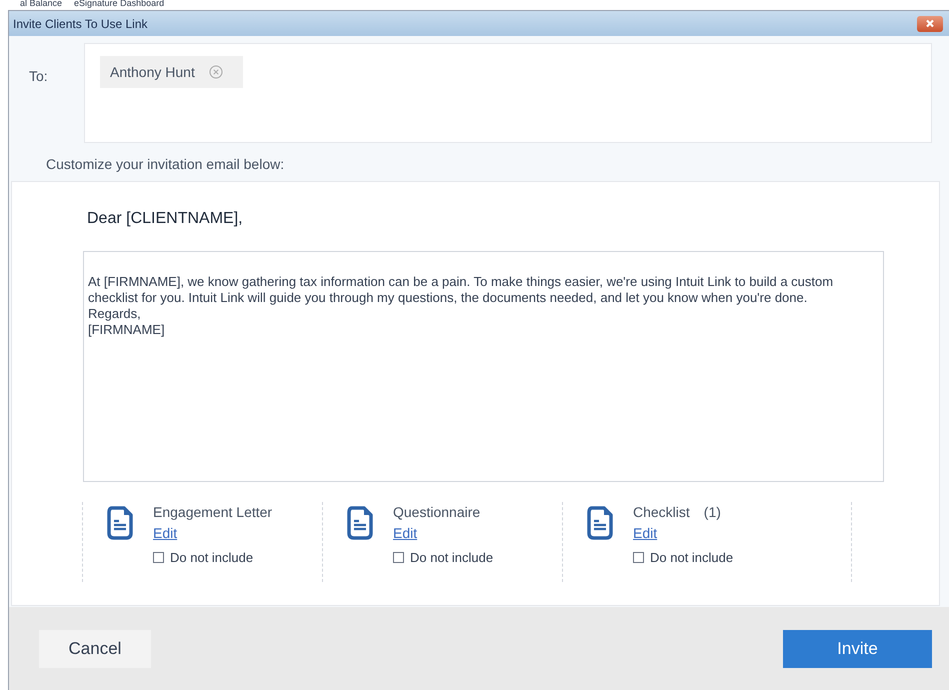 This screenshot has height=690, width=949. What do you see at coordinates (165, 164) in the screenshot?
I see `customize-label: Customize your invitation email below:` at bounding box center [165, 164].